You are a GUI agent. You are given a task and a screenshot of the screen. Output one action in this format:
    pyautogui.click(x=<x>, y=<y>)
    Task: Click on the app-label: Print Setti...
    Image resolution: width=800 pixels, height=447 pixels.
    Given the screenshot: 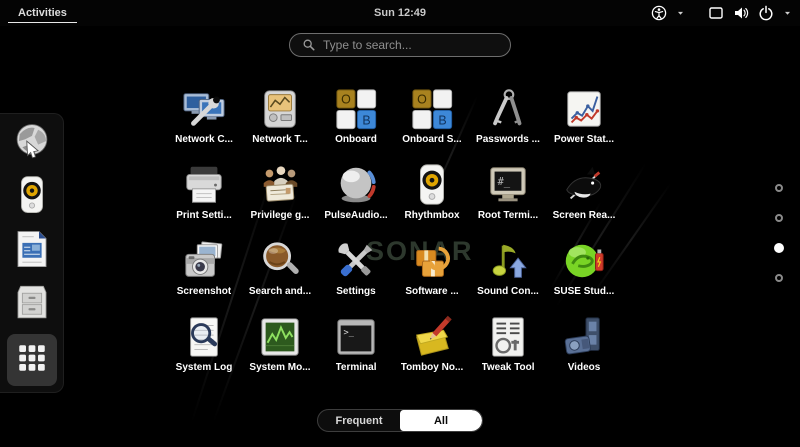 What is the action you would take?
    pyautogui.click(x=204, y=215)
    